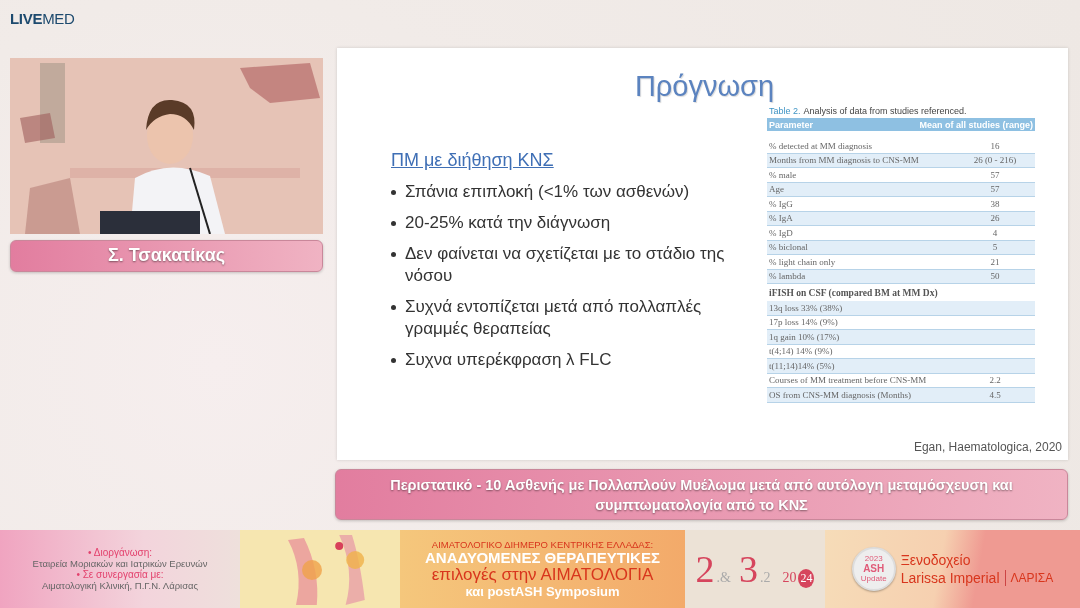 This screenshot has height=608, width=1080. What do you see at coordinates (748, 569) in the screenshot?
I see `date-day: 3` at bounding box center [748, 569].